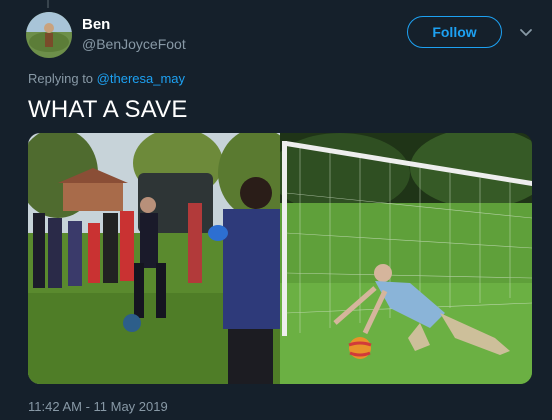  Describe the element at coordinates (141, 78) in the screenshot. I see `reply-mention-link: @theresa_may` at that location.